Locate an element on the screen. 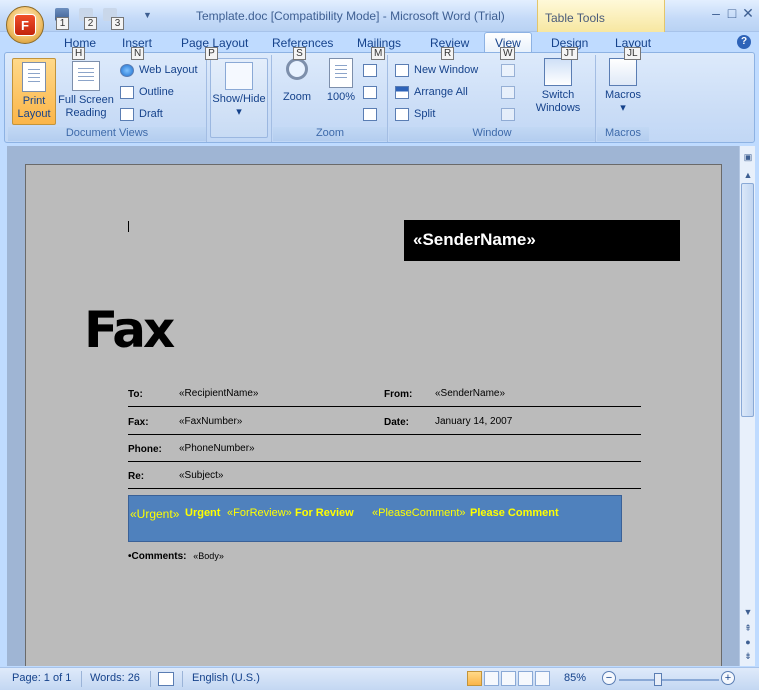 This screenshot has height=690, width=759. scroll-up-icon: ▲ is located at coordinates (748, 175).